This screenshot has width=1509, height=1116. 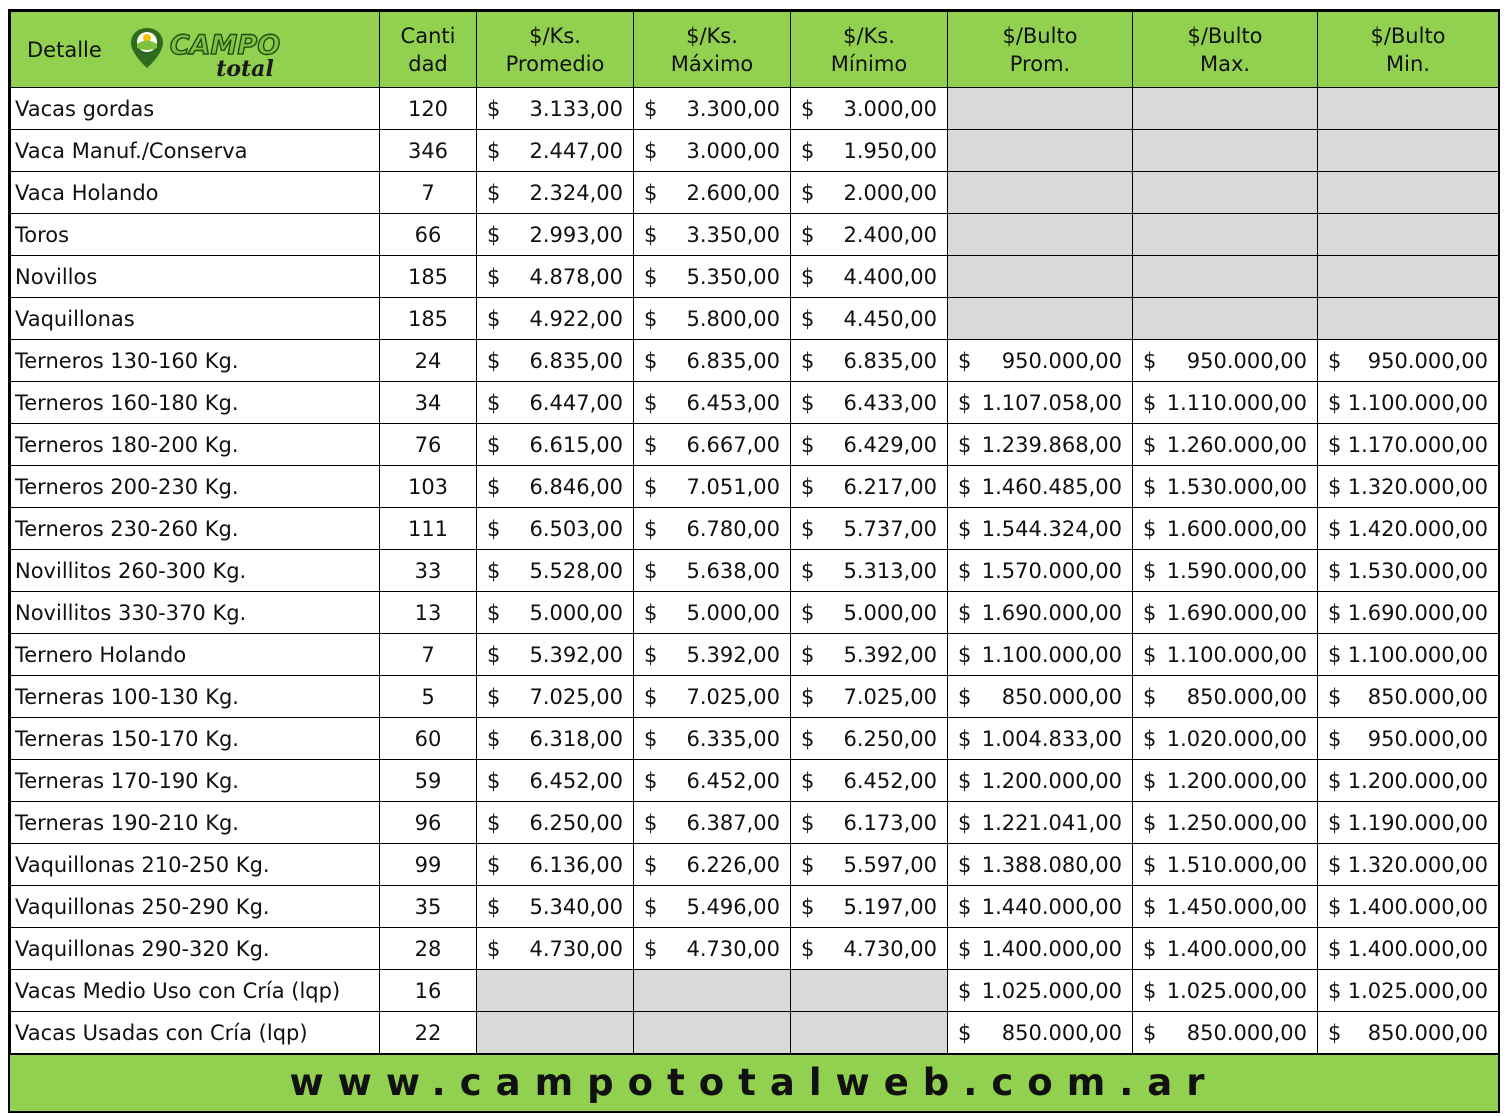 I want to click on cell-ks-maximo: $7.051,00, so click(x=712, y=486).